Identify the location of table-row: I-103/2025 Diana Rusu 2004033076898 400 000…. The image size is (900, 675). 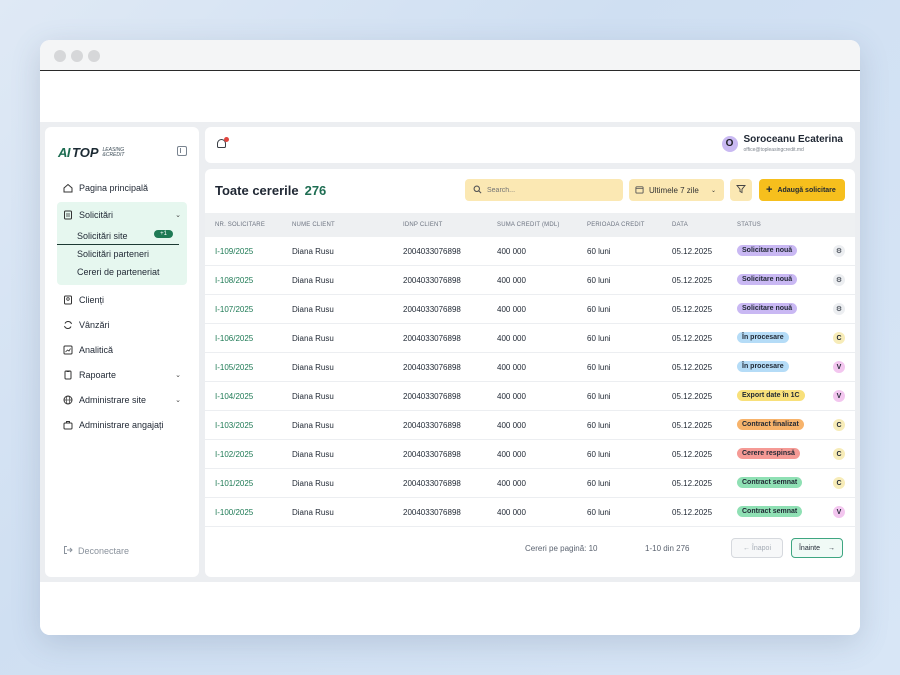
(530, 425).